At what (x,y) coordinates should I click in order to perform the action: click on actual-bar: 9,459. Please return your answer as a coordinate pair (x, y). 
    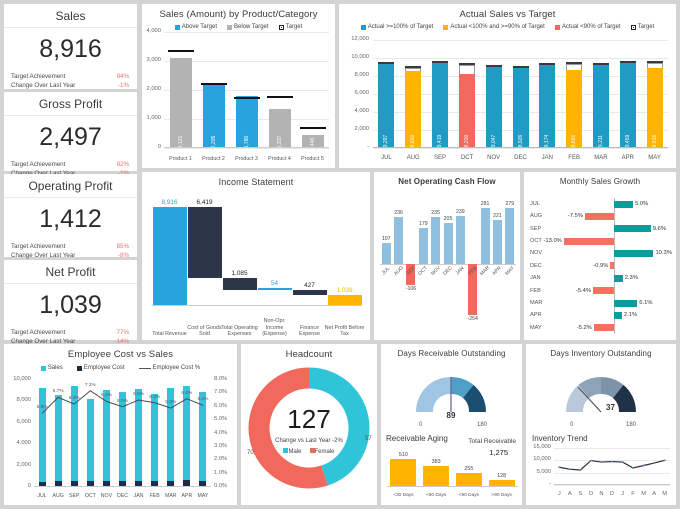
    Looking at the image, I should click on (627, 105).